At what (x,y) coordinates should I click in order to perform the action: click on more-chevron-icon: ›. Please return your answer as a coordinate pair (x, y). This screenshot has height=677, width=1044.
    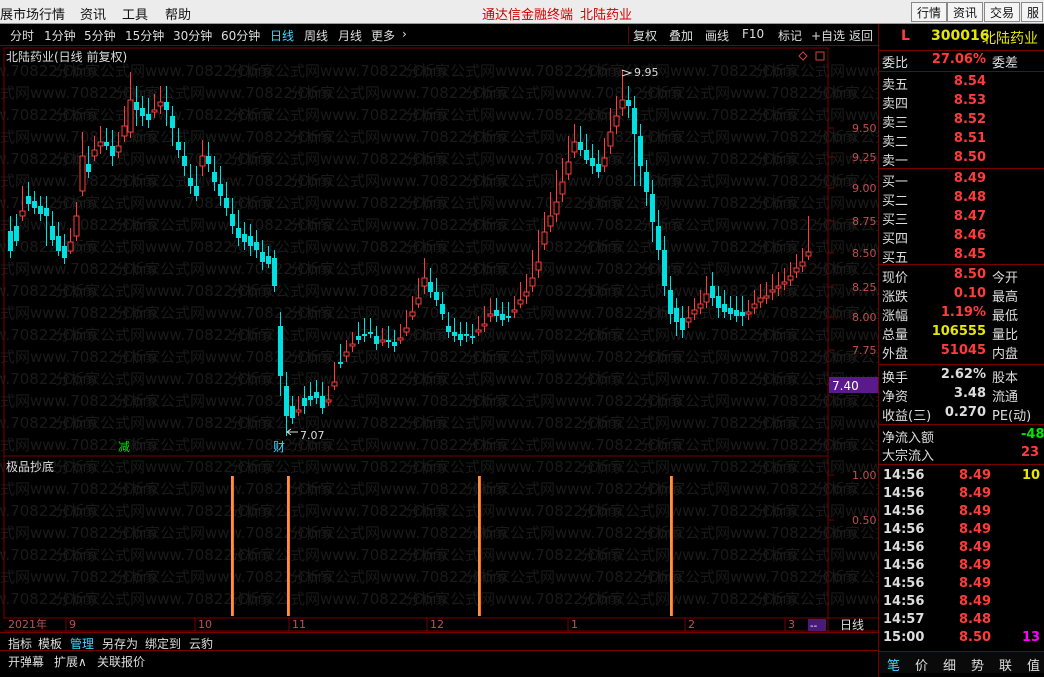
    Looking at the image, I should click on (404, 34).